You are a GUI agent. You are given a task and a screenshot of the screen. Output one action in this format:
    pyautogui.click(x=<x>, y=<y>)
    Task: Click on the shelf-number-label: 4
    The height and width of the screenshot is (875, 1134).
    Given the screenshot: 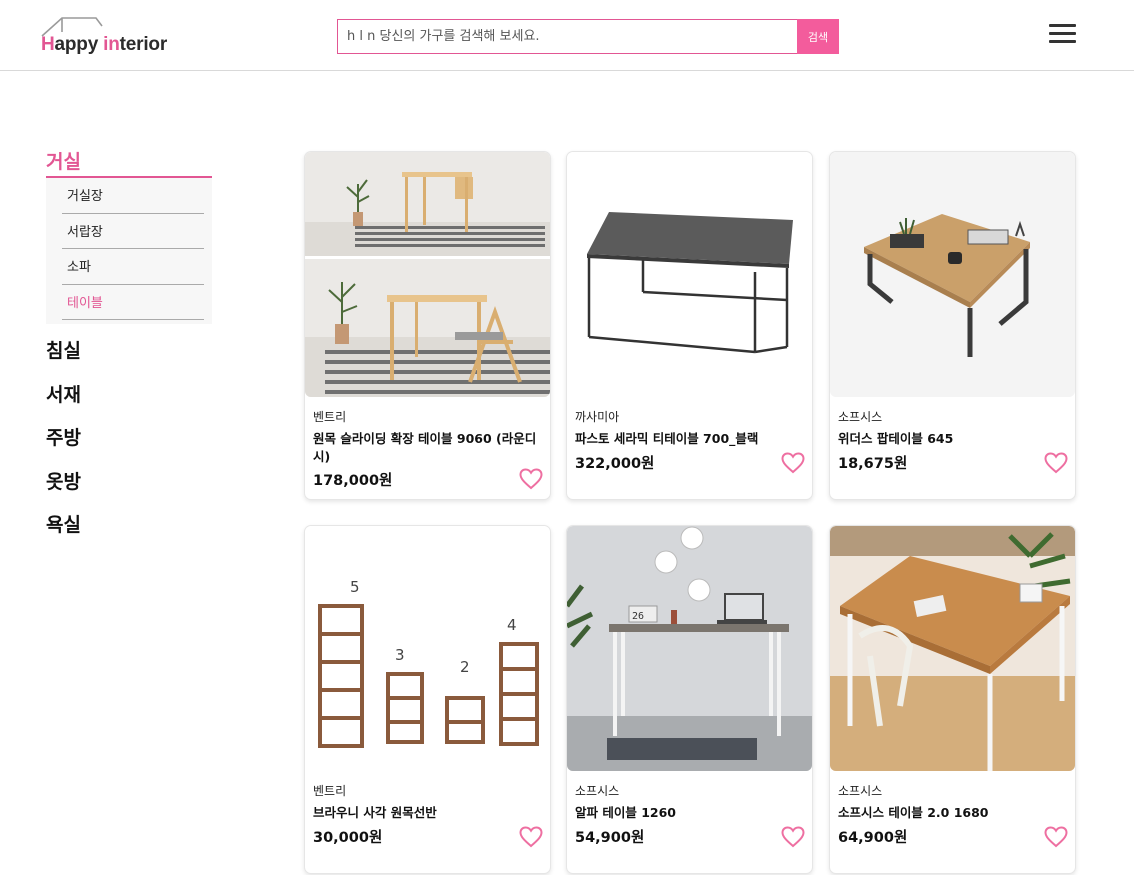 What is the action you would take?
    pyautogui.click(x=512, y=625)
    